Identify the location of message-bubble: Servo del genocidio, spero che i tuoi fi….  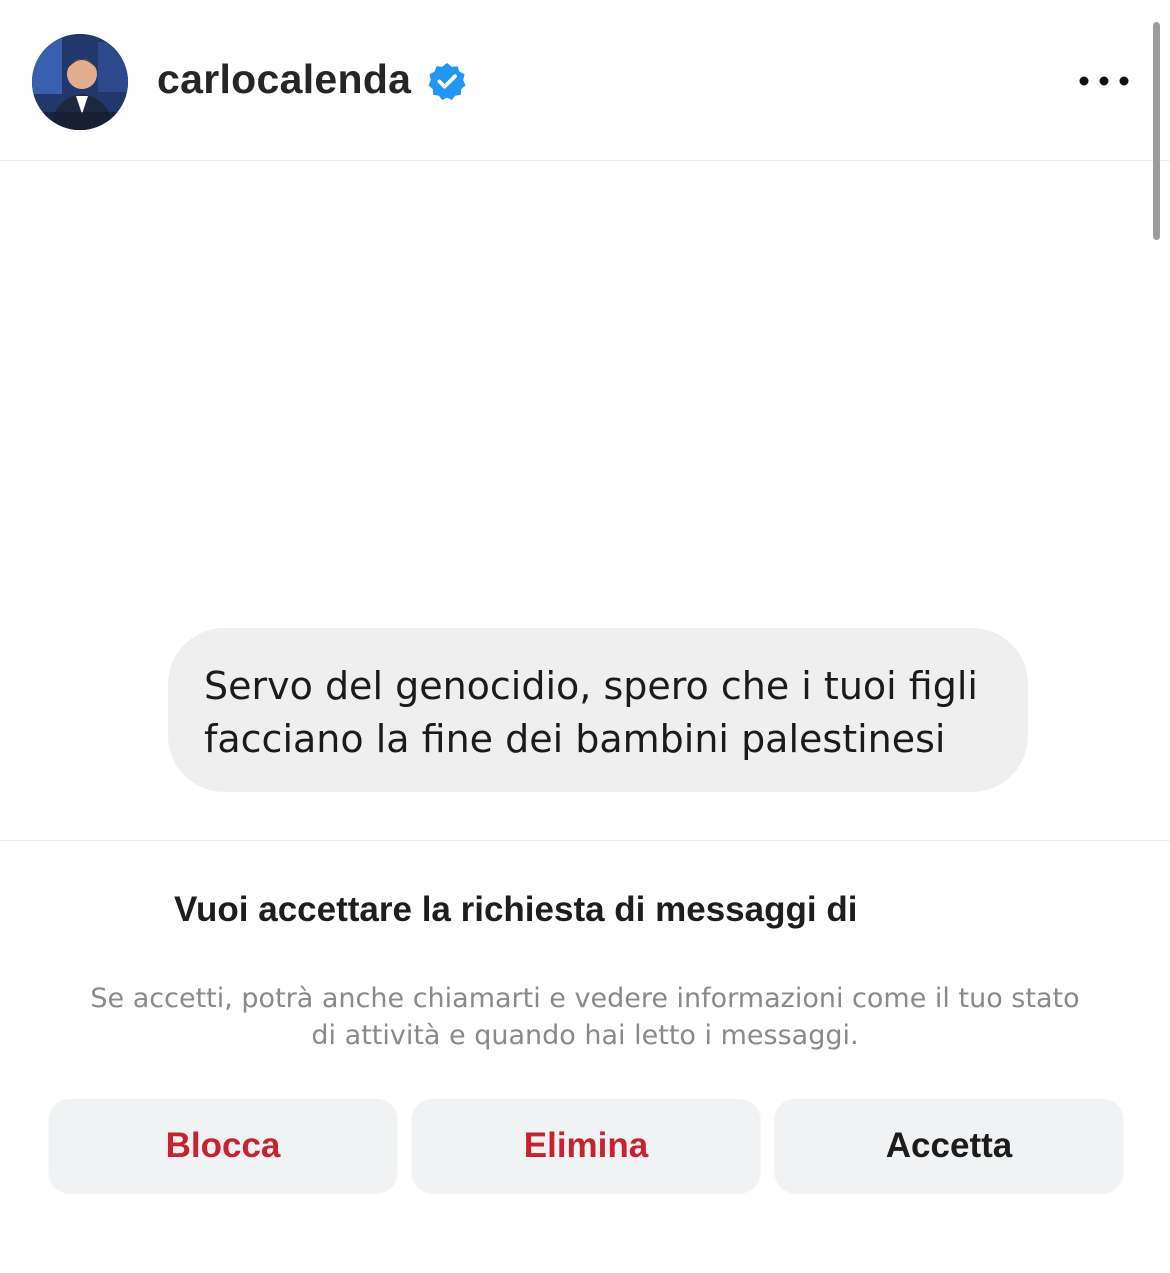
(598, 710).